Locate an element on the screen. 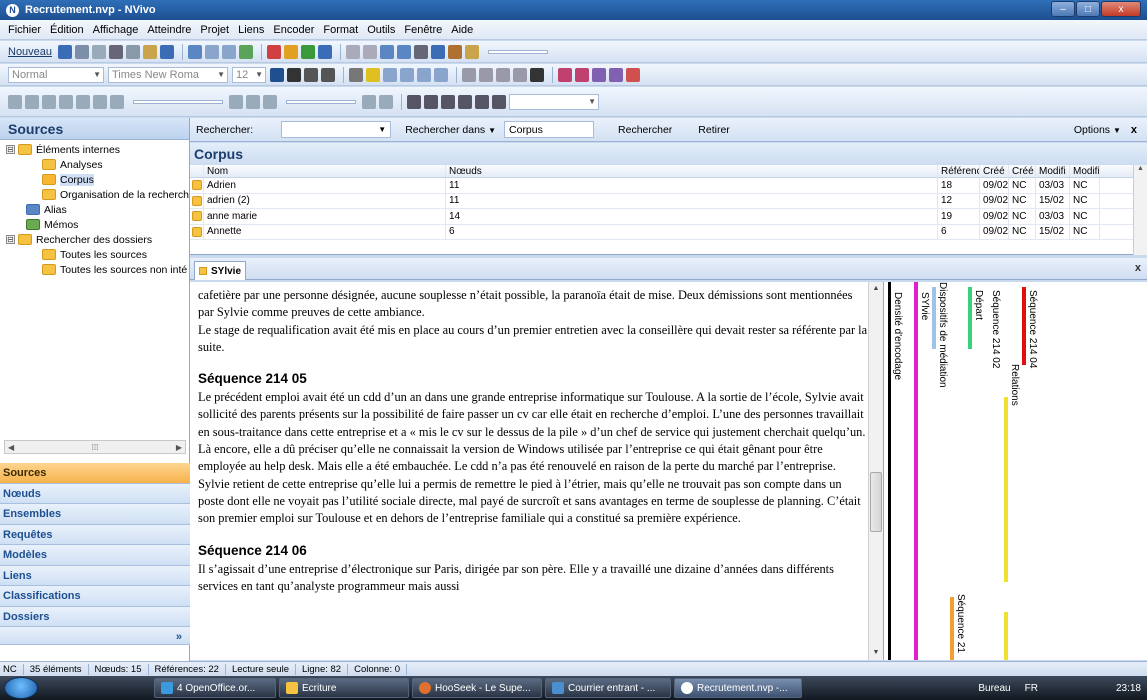  play-icon is located at coordinates (15, 101).